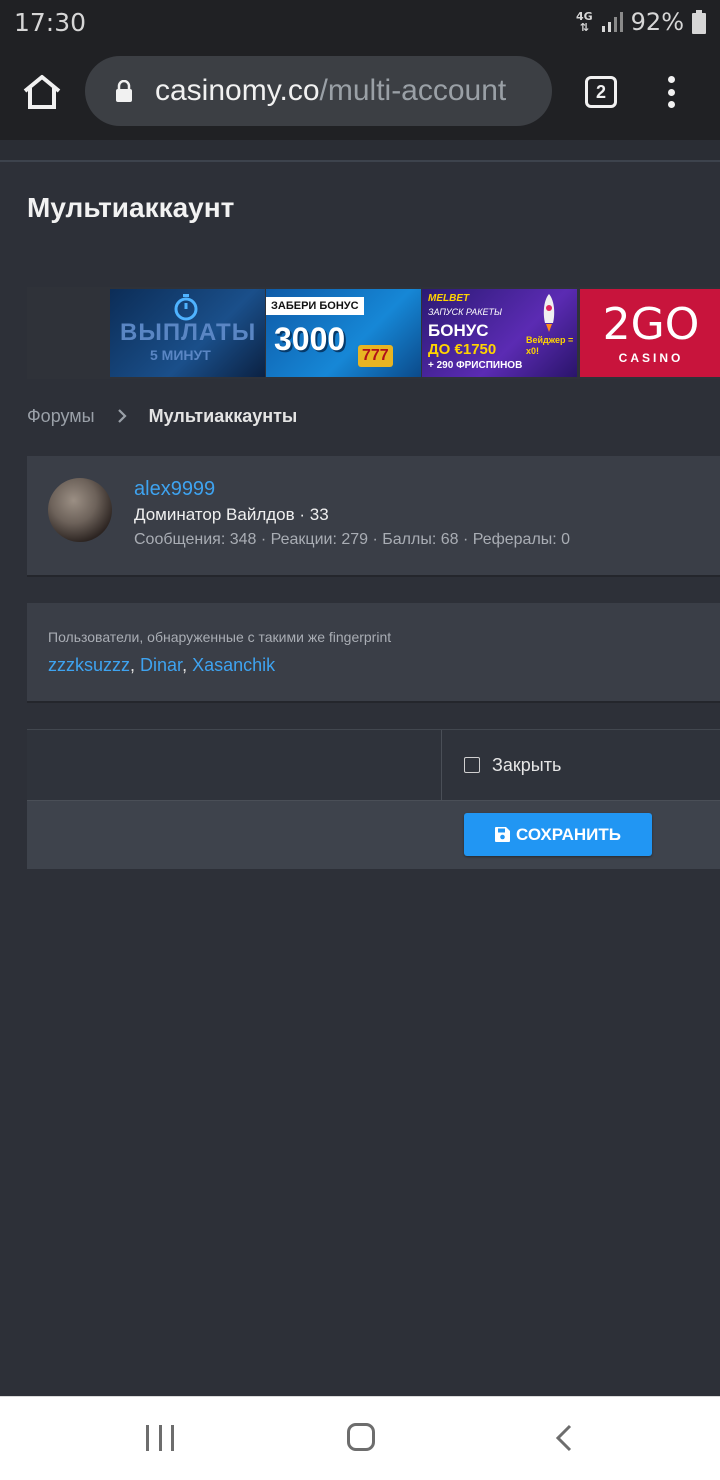 The image size is (720, 1480). I want to click on lock-icon, so click(124, 91).